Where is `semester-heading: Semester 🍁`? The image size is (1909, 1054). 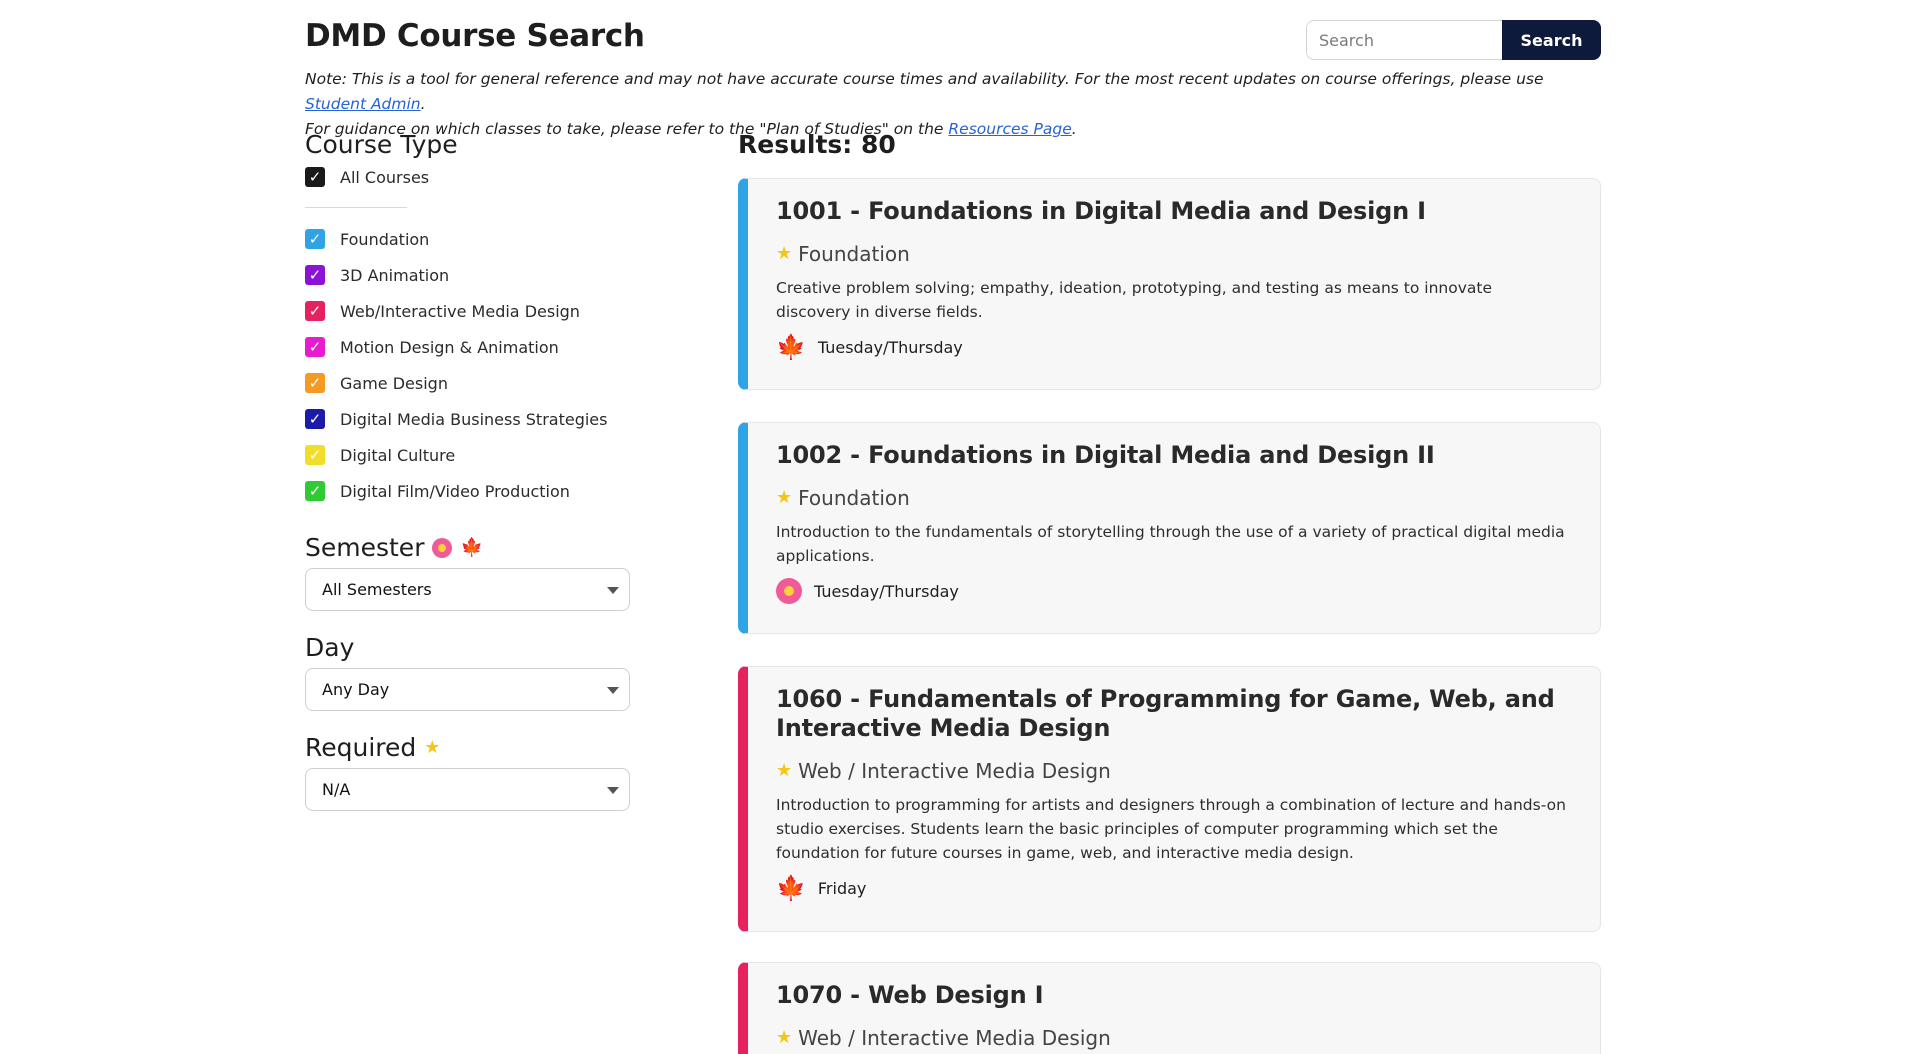 semester-heading: Semester 🍁 is located at coordinates (470, 547).